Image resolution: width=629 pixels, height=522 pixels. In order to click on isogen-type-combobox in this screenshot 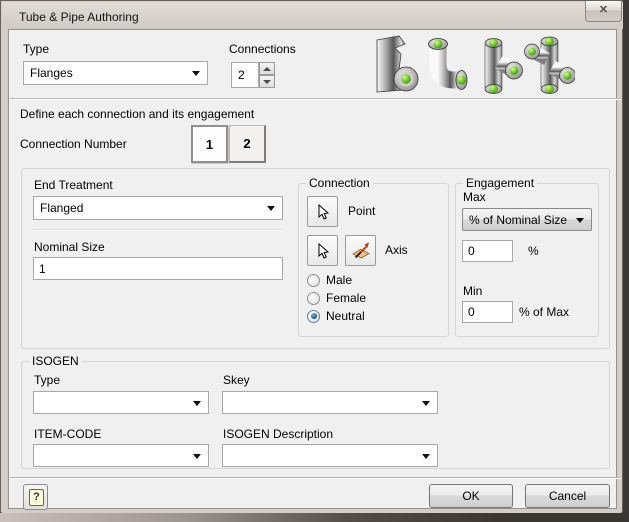, I will do `click(121, 402)`.